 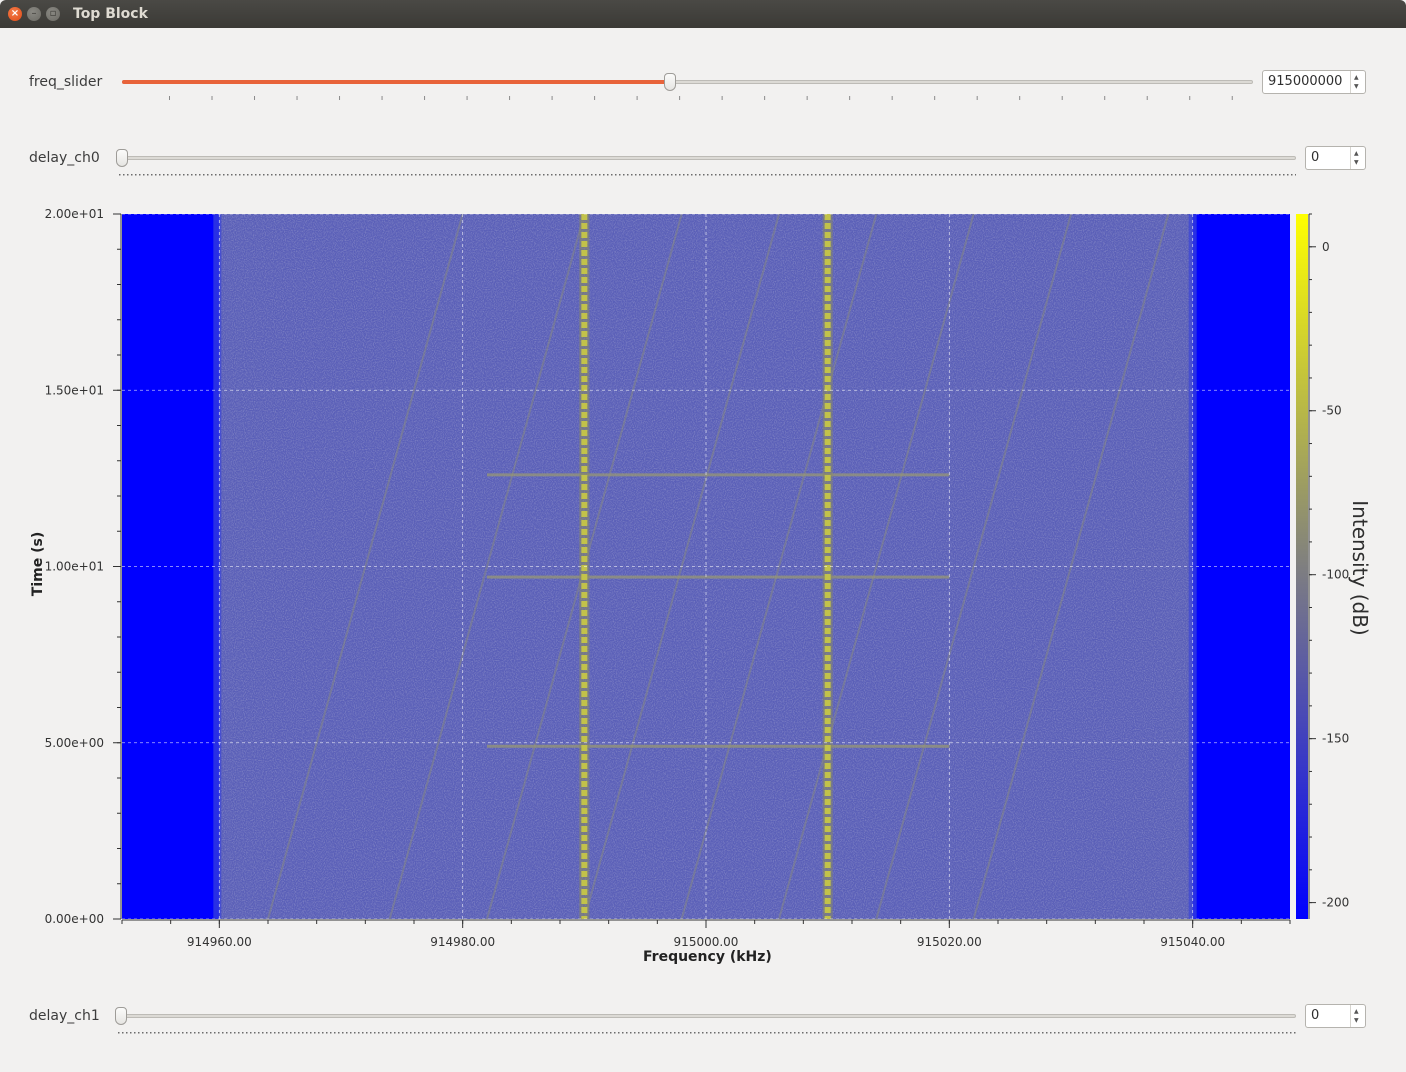 I want to click on freq-slider-value: 915000000, so click(x=1305, y=81).